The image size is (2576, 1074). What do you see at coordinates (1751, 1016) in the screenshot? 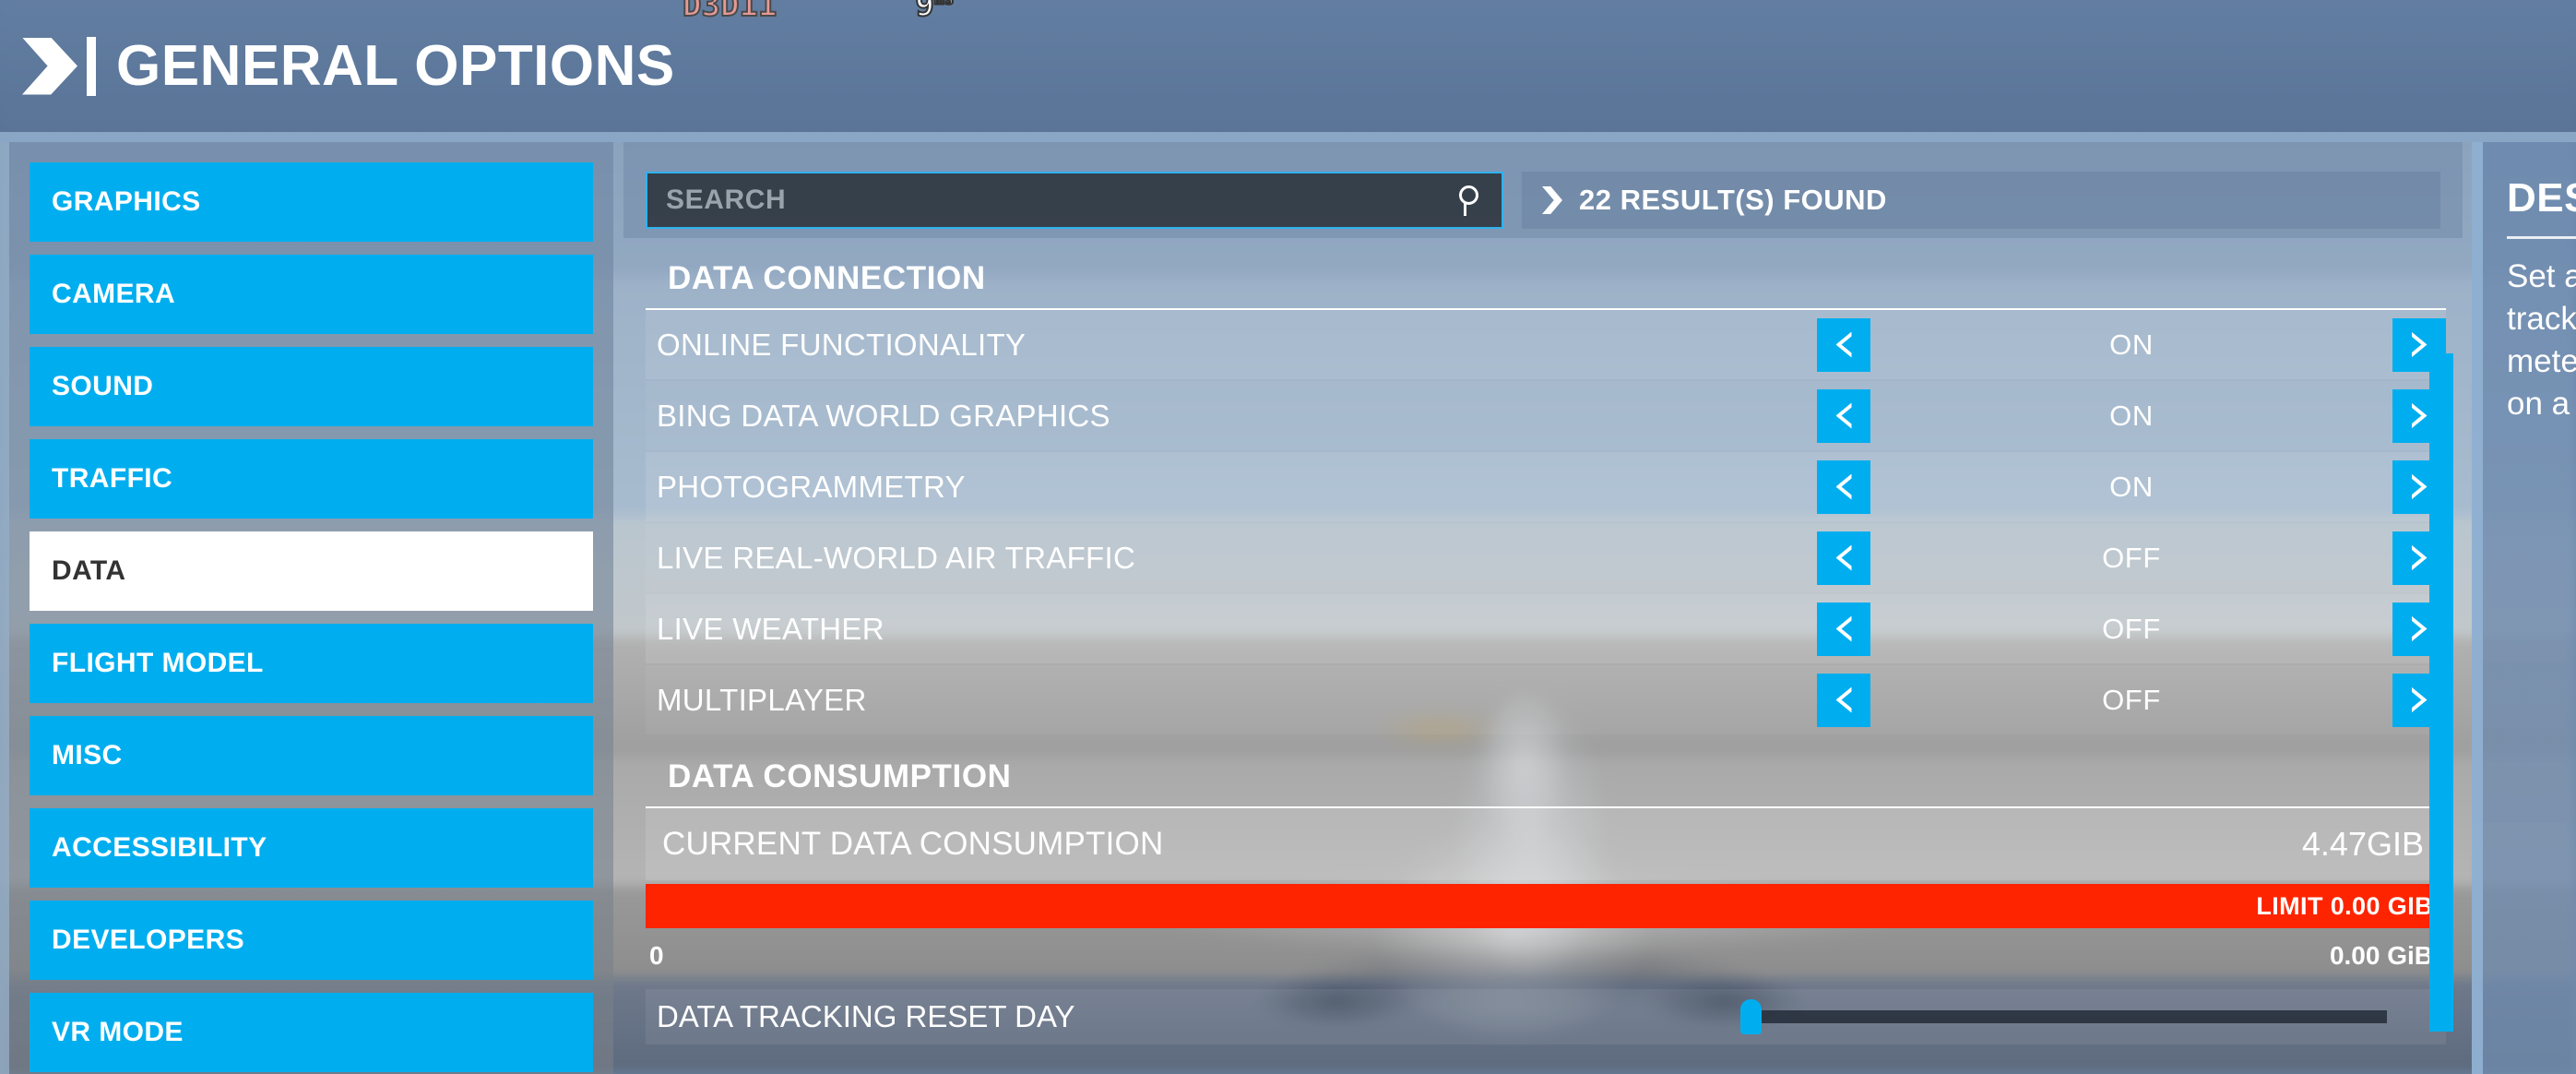
I see `slider-handle` at bounding box center [1751, 1016].